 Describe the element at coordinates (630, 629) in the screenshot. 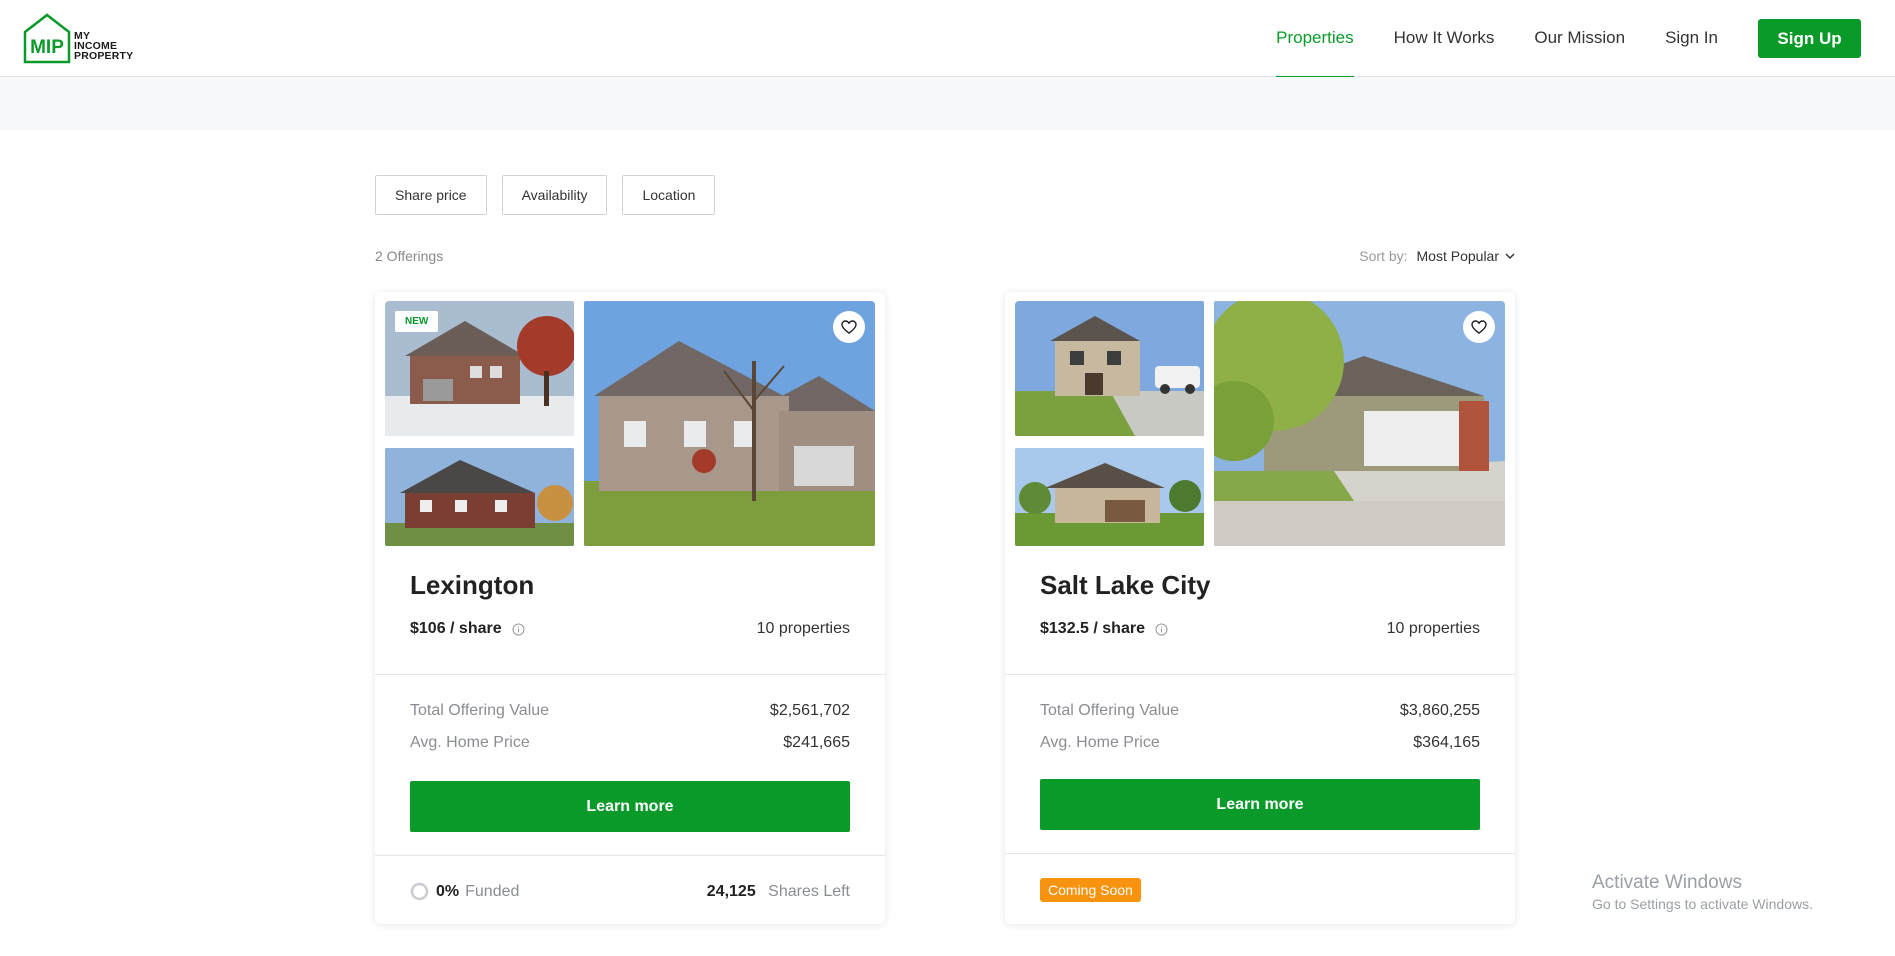

I see `price-row: $106 / share 10 properties` at that location.